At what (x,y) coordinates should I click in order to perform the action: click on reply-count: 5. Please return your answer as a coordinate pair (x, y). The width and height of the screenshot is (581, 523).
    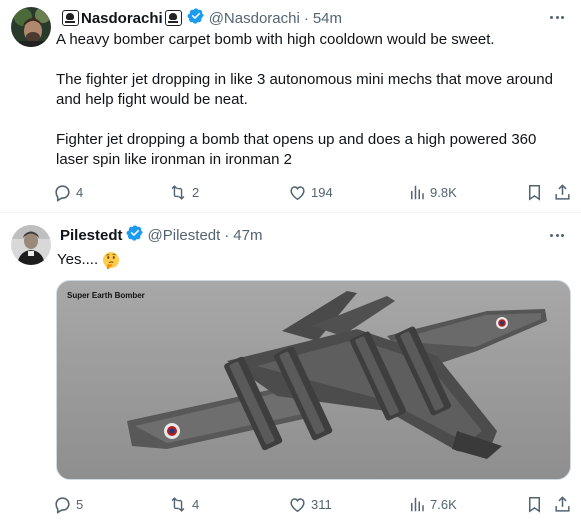
    Looking at the image, I should click on (80, 504).